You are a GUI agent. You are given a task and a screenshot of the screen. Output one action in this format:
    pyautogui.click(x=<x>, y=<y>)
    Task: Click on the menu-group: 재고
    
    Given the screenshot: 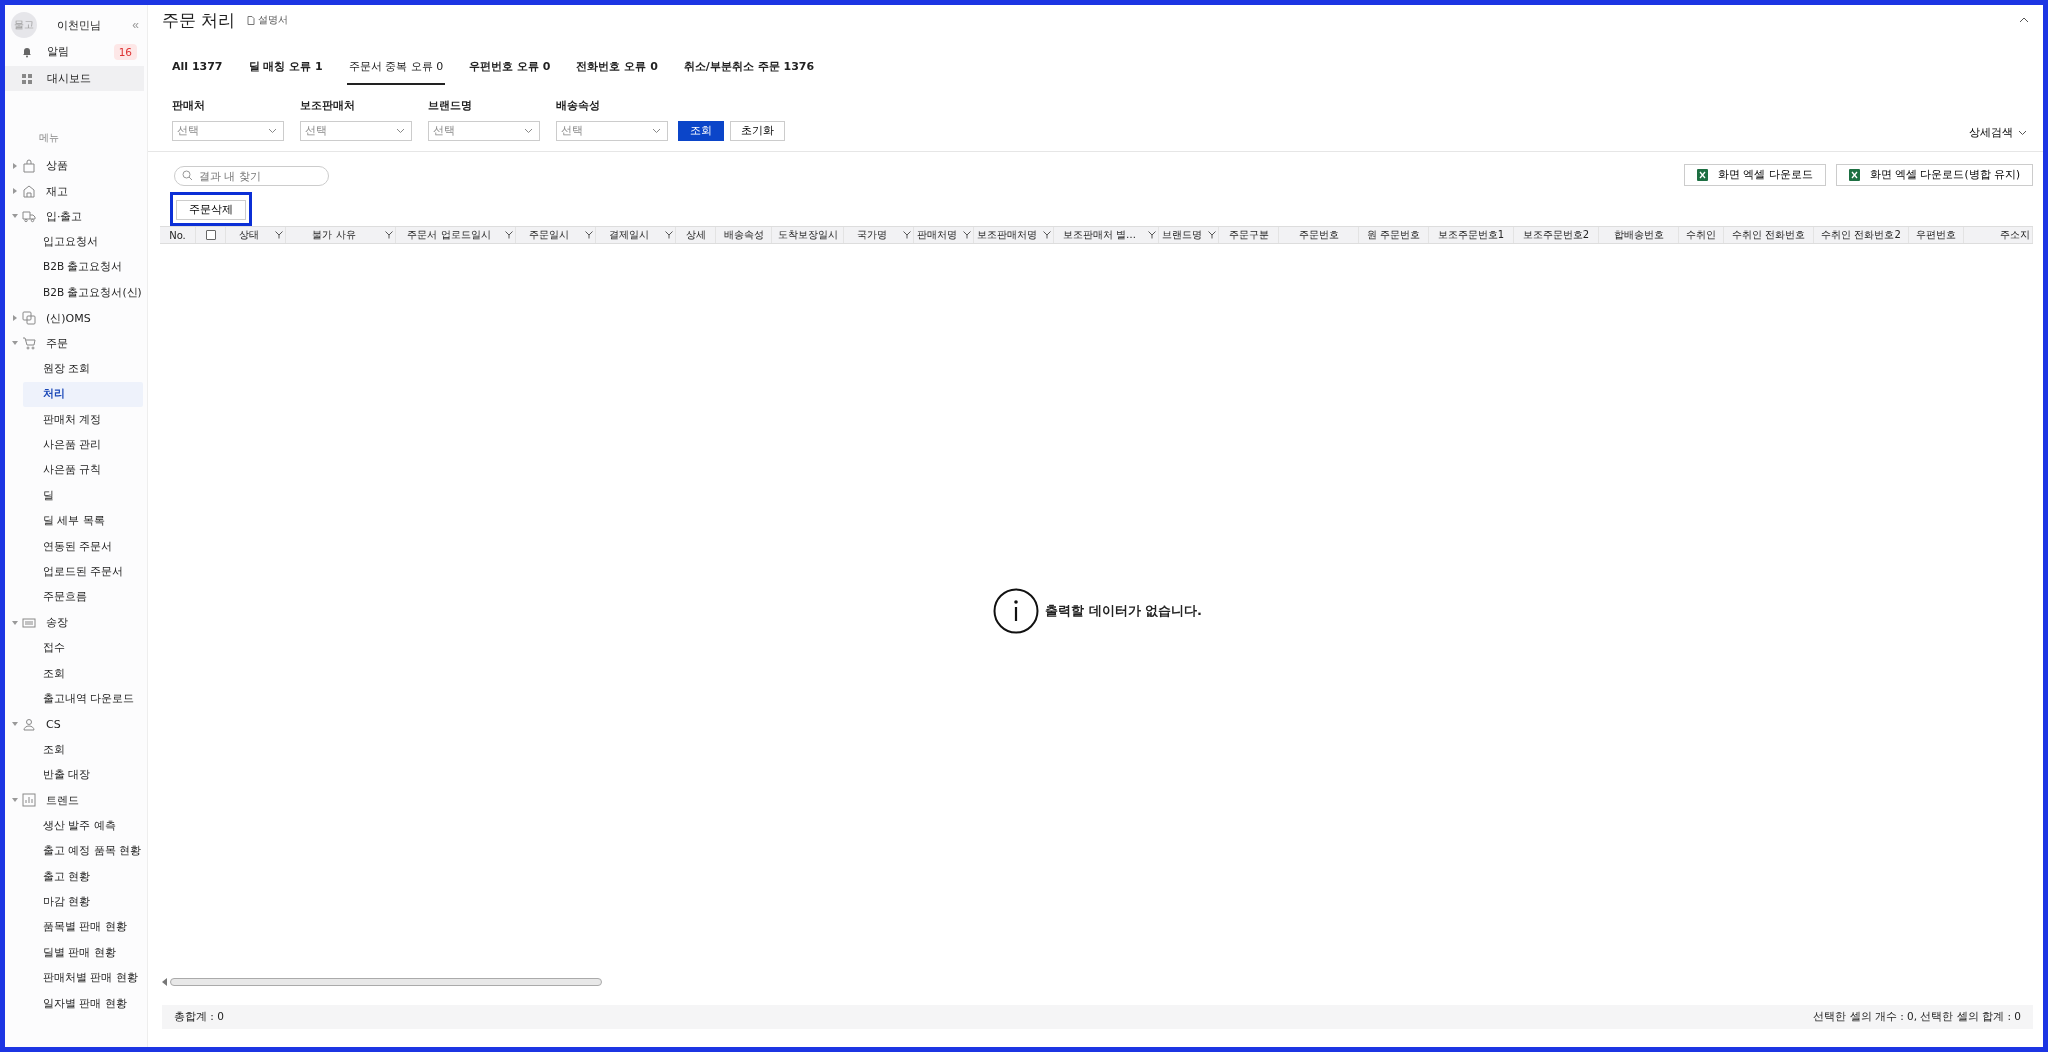 What is the action you would take?
    pyautogui.click(x=57, y=191)
    